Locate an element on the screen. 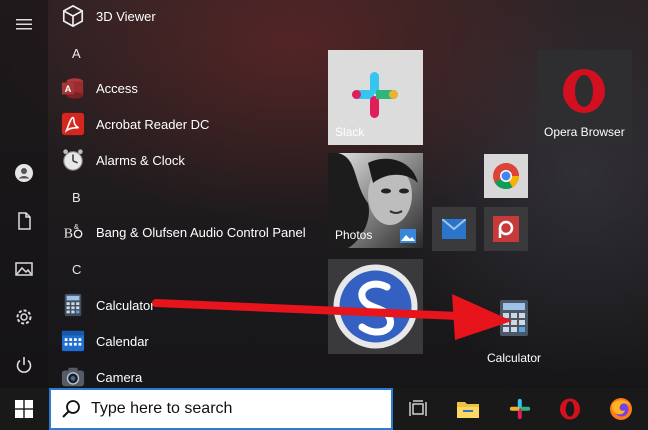 The width and height of the screenshot is (648, 430). tile-label: Opera Browser is located at coordinates (584, 132).